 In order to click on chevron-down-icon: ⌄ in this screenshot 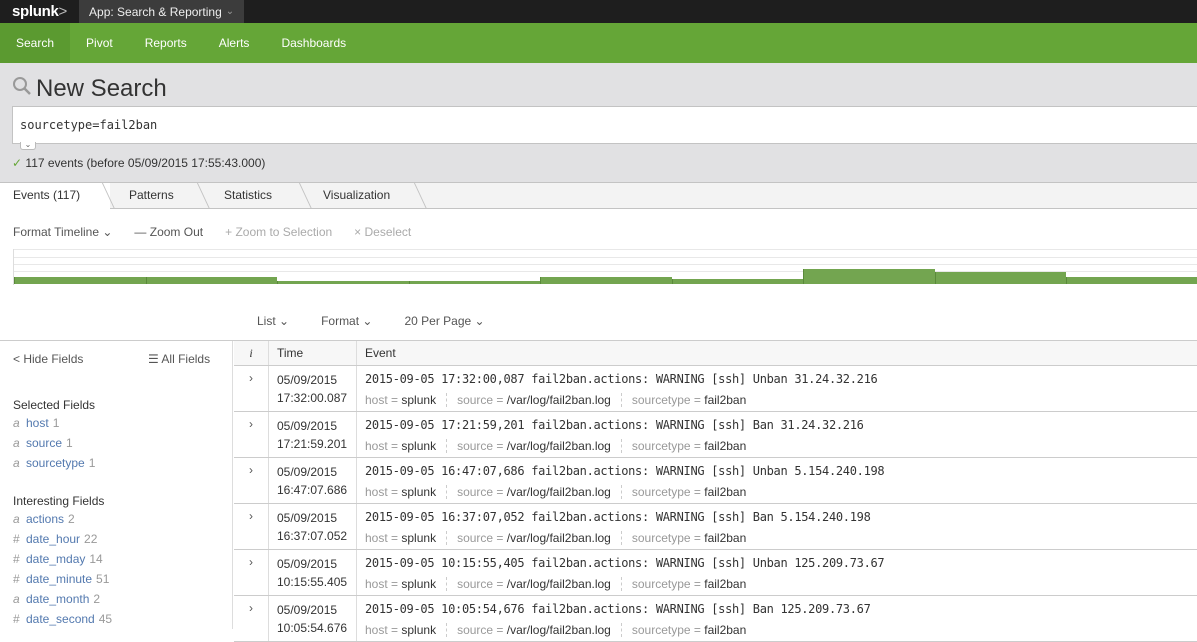, I will do `click(230, 11)`.